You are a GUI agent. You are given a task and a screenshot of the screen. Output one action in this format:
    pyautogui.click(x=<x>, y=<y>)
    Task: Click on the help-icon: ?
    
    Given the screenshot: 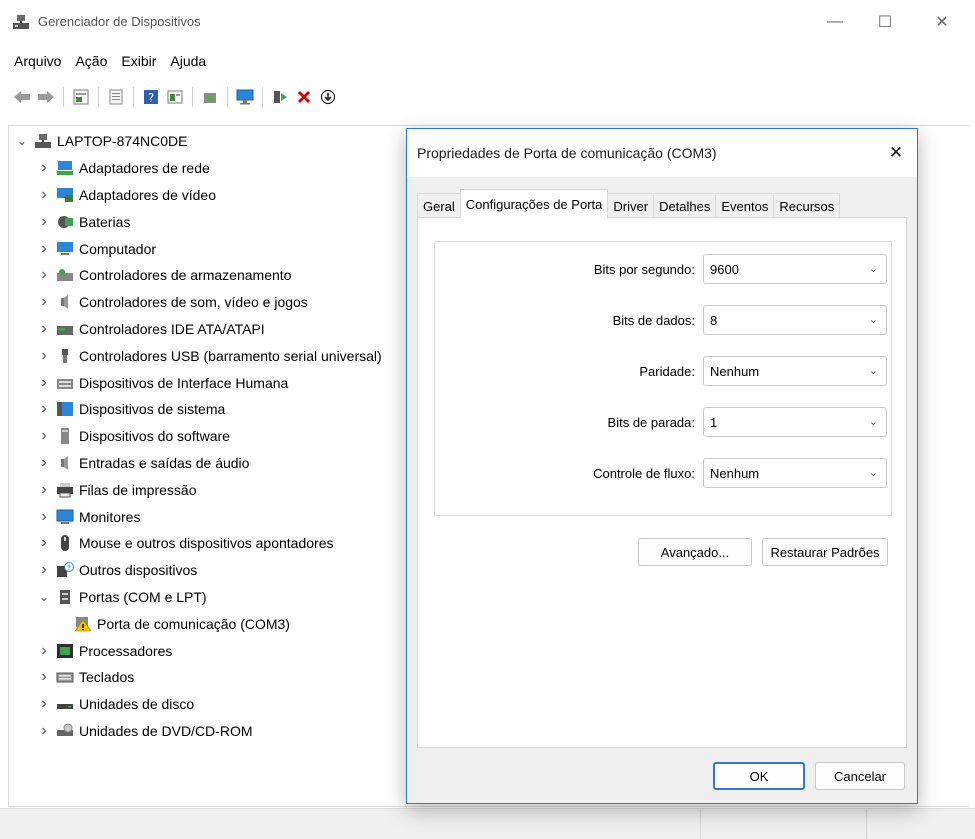 What is the action you would take?
    pyautogui.click(x=151, y=97)
    